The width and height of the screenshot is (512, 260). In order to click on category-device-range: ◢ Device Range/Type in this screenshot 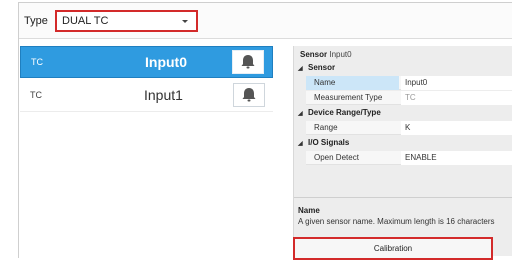, I will do `click(339, 112)`.